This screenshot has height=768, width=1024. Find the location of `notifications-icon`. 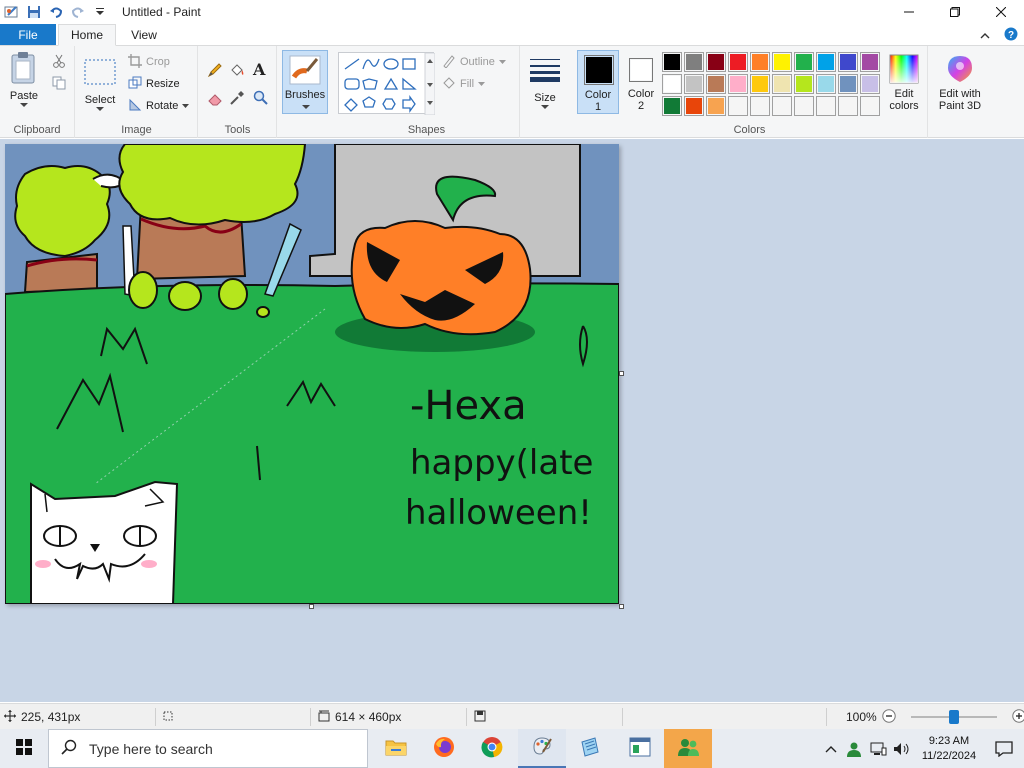

notifications-icon is located at coordinates (1004, 748).